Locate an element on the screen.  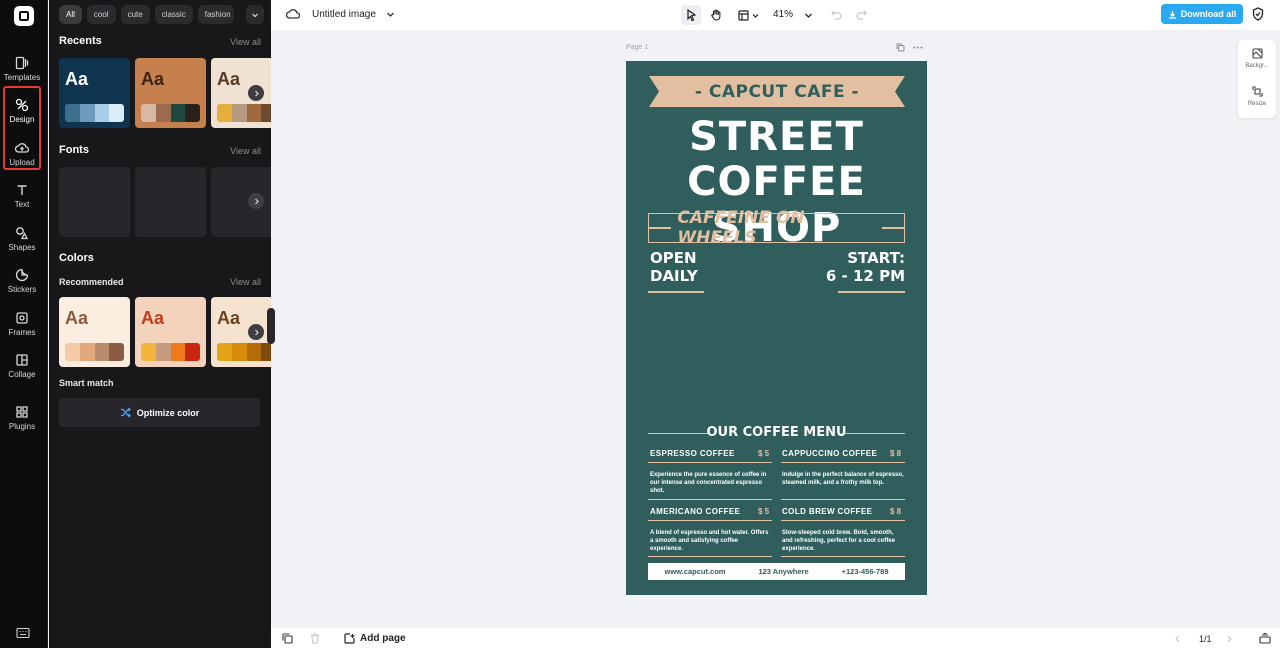
rail-label: Frames is located at coordinates (22, 332).